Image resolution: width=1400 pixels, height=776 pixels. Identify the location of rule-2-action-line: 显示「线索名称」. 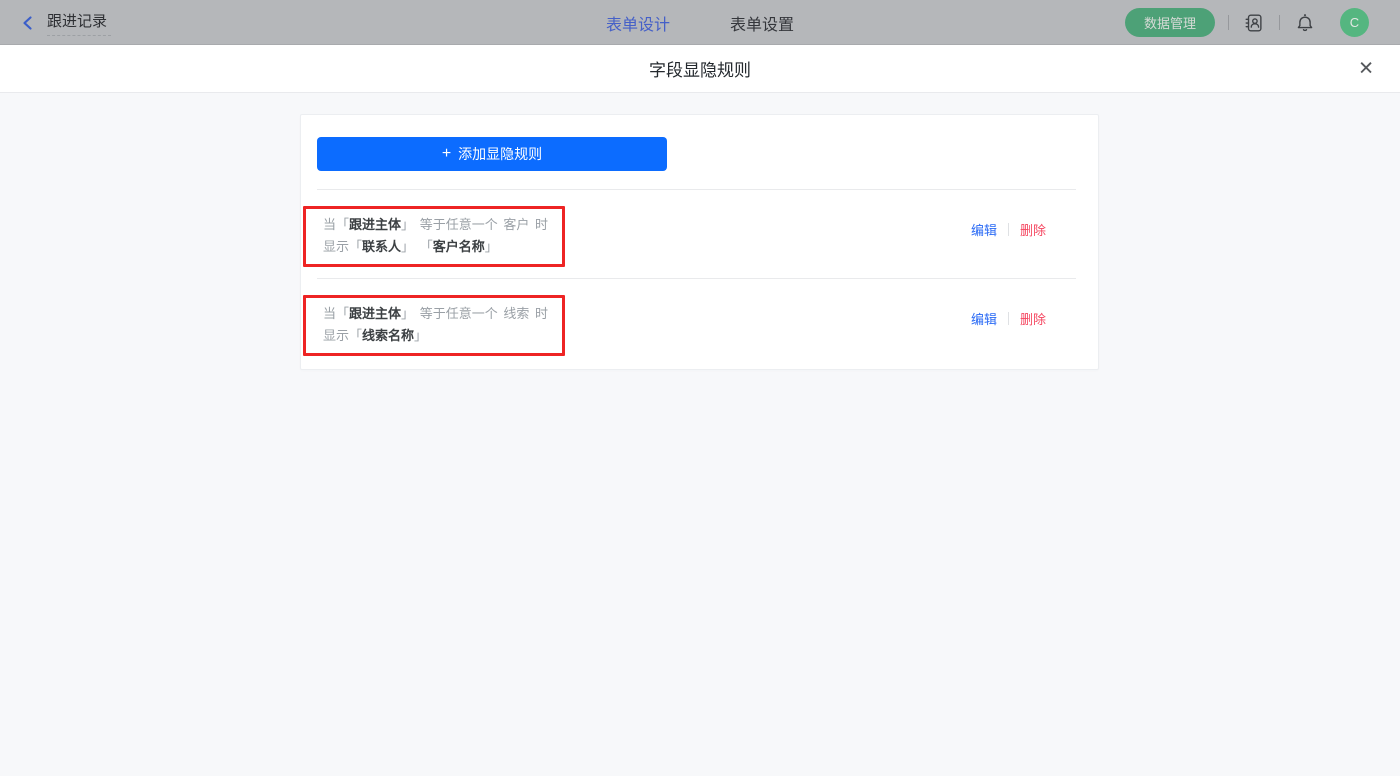
(435, 336).